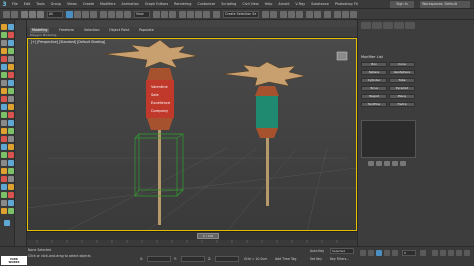 The width and height of the screenshot is (474, 266). What do you see at coordinates (4, 203) in the screenshot?
I see `taper-modifier-icon` at bounding box center [4, 203].